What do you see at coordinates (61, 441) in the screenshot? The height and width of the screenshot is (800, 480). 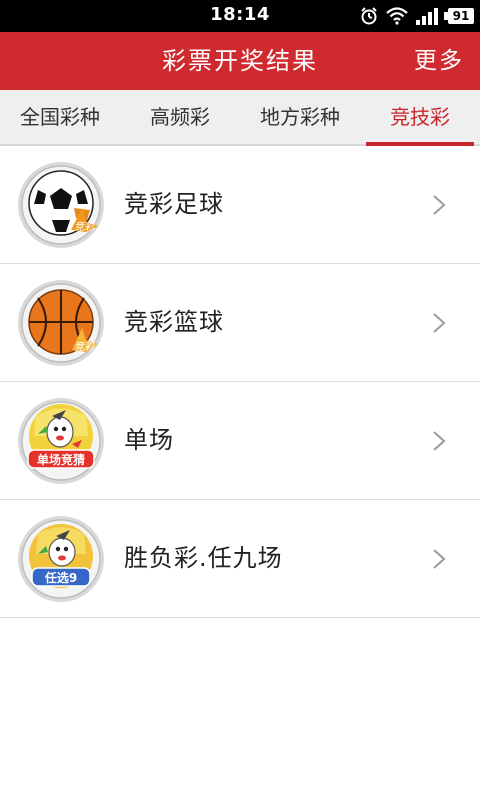 I see `mascot-single-match-icon: 单场竞猜` at bounding box center [61, 441].